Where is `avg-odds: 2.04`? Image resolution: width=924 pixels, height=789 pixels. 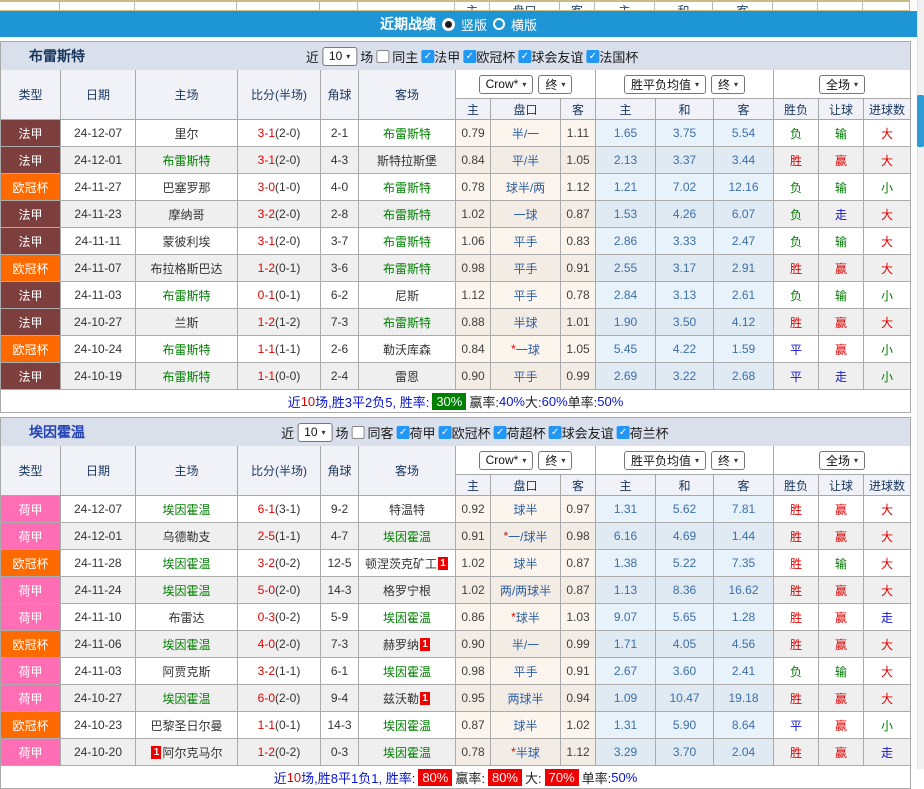 avg-odds: 2.04 is located at coordinates (744, 752).